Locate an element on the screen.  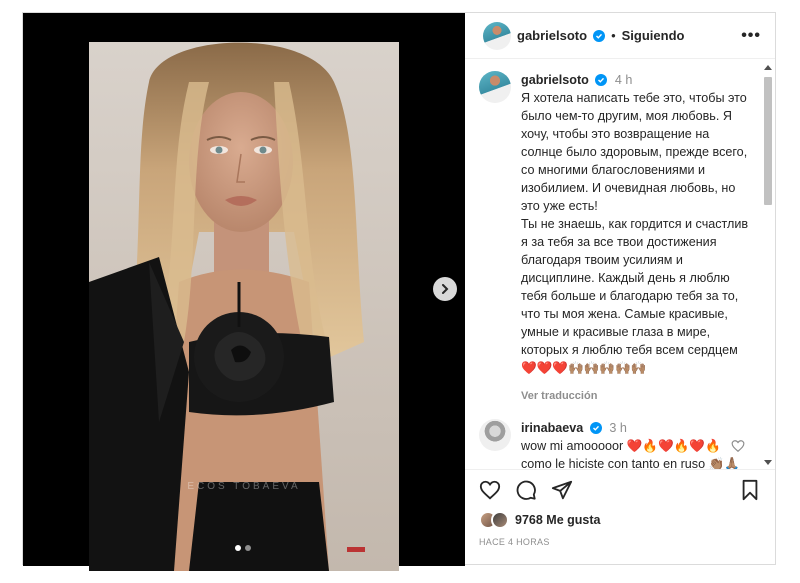
post-header: gabrielsoto • Siguiendo ••• is located at coordinates (620, 36).